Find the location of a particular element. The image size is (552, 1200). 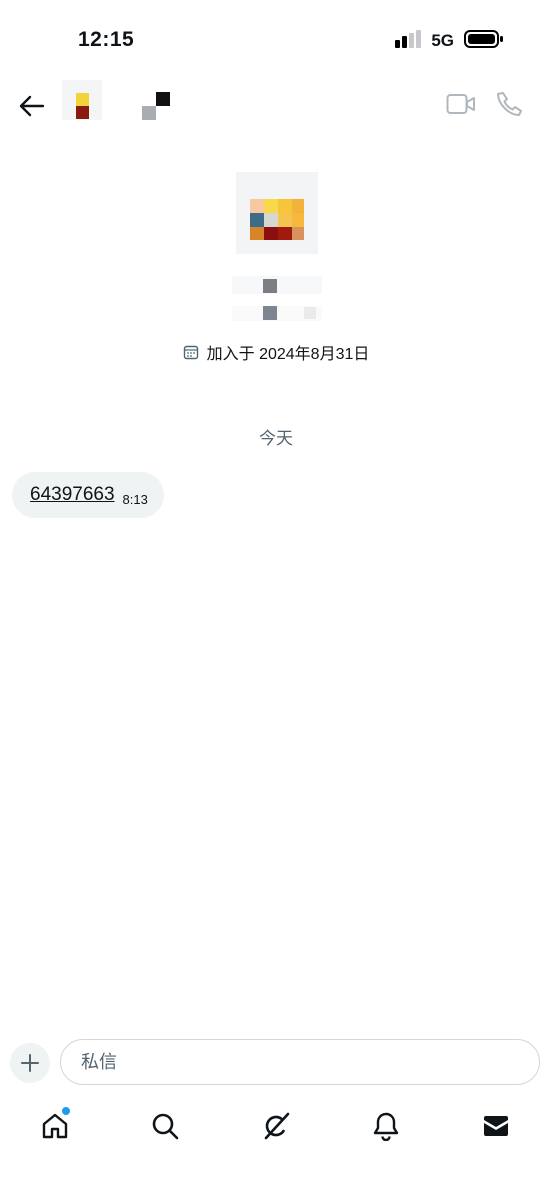

phone-icon is located at coordinates (509, 104).